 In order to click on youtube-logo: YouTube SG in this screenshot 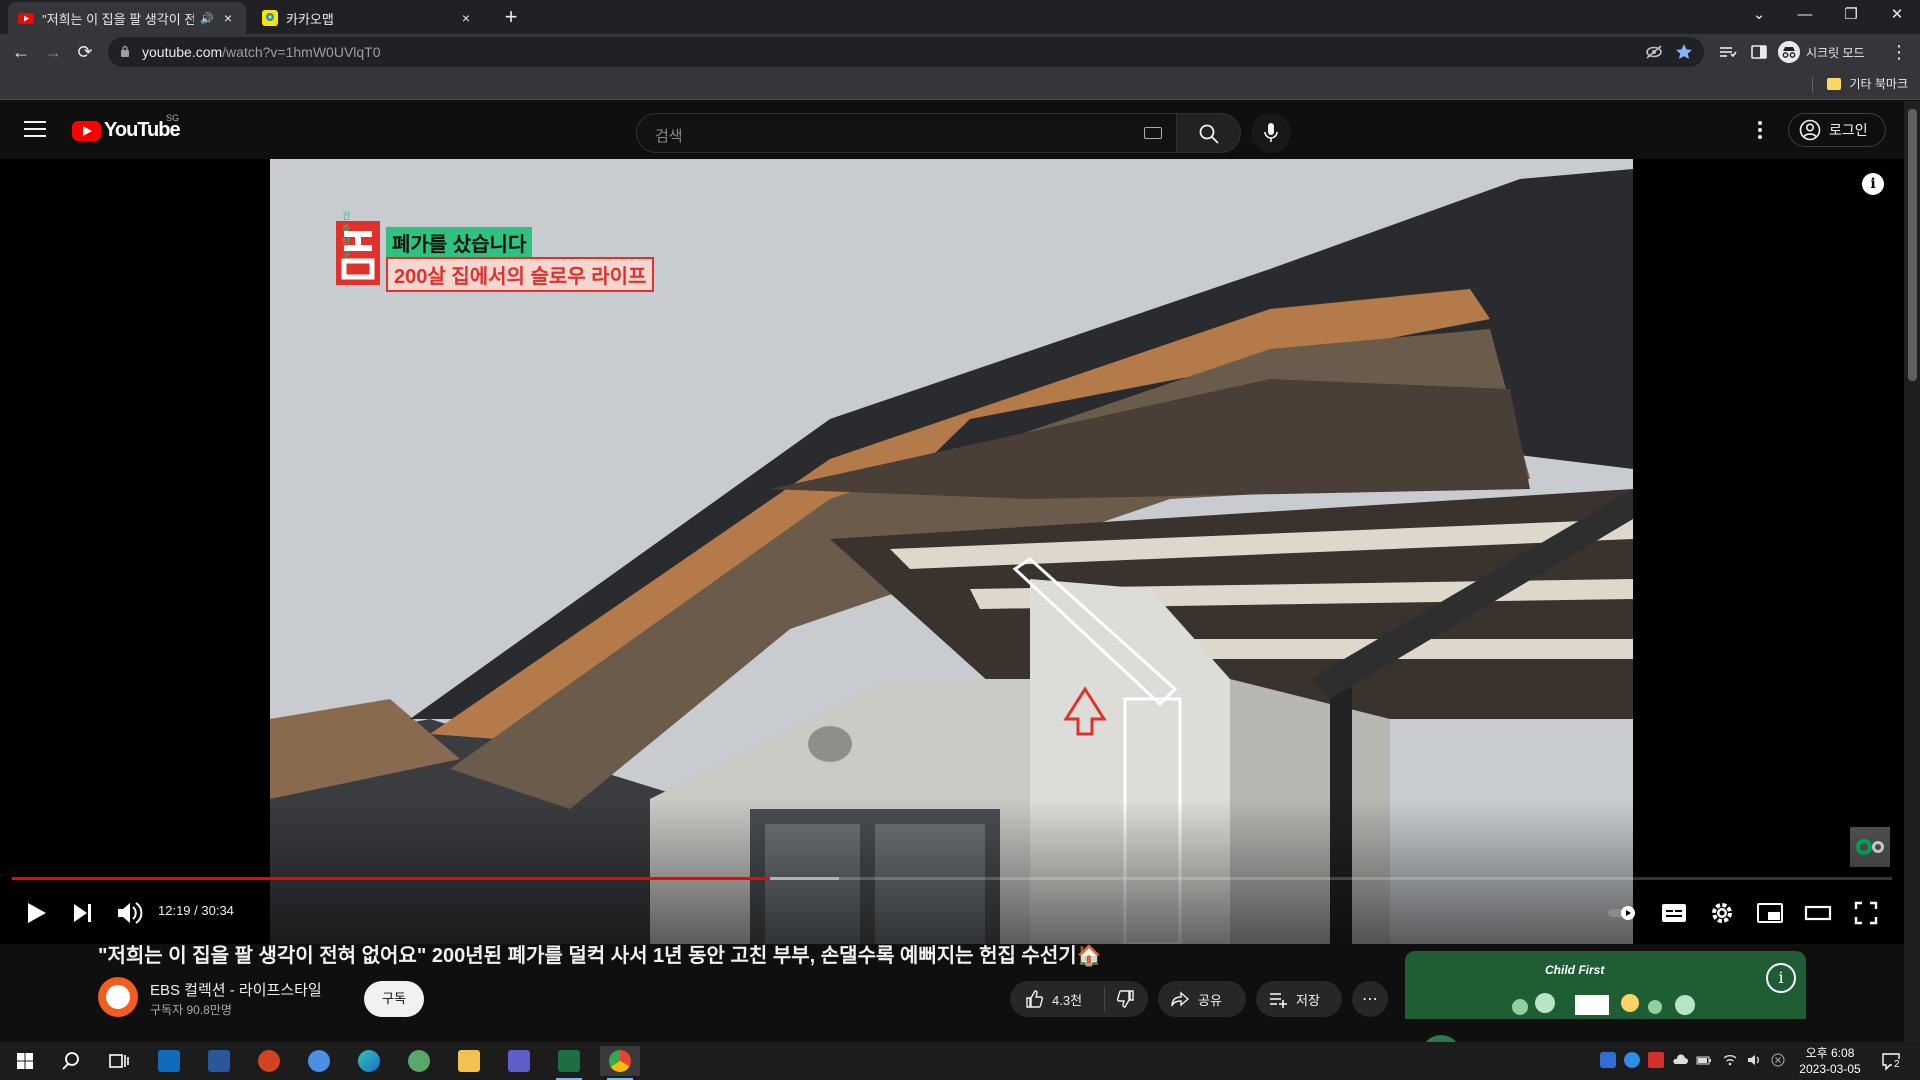, I will do `click(126, 127)`.